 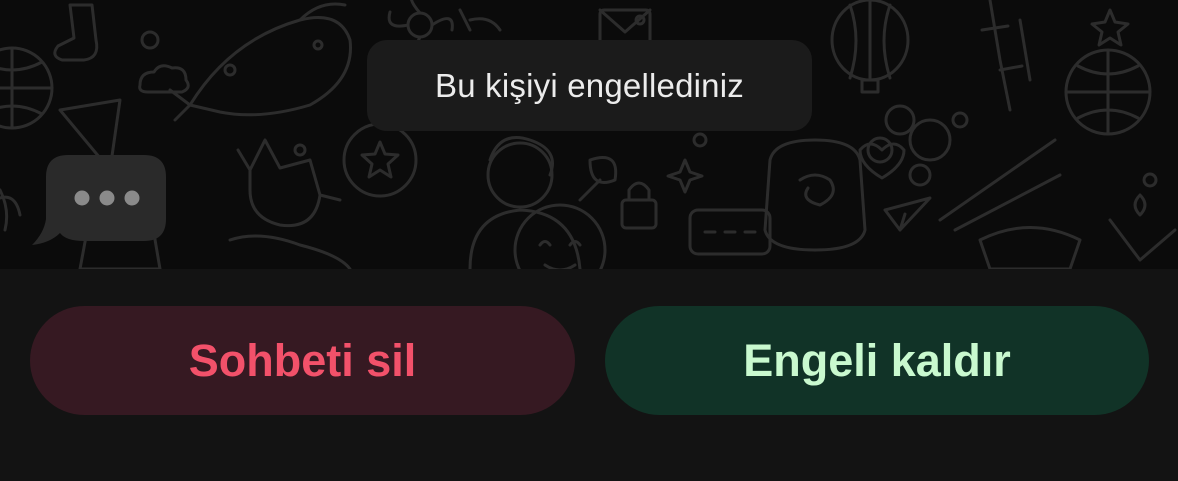 I want to click on unblock-label: Engeli kaldır, so click(x=877, y=360).